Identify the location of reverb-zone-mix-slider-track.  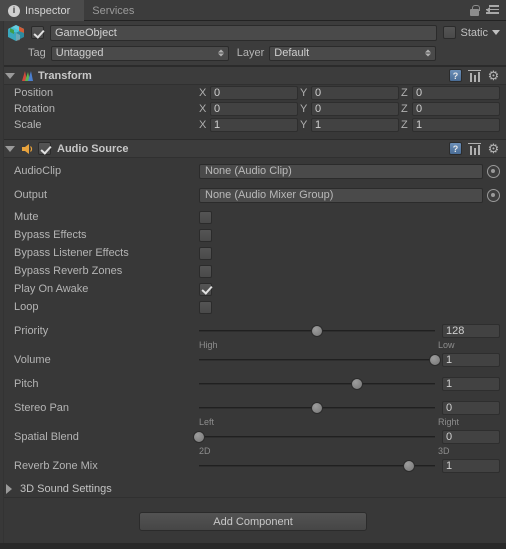
(317, 466).